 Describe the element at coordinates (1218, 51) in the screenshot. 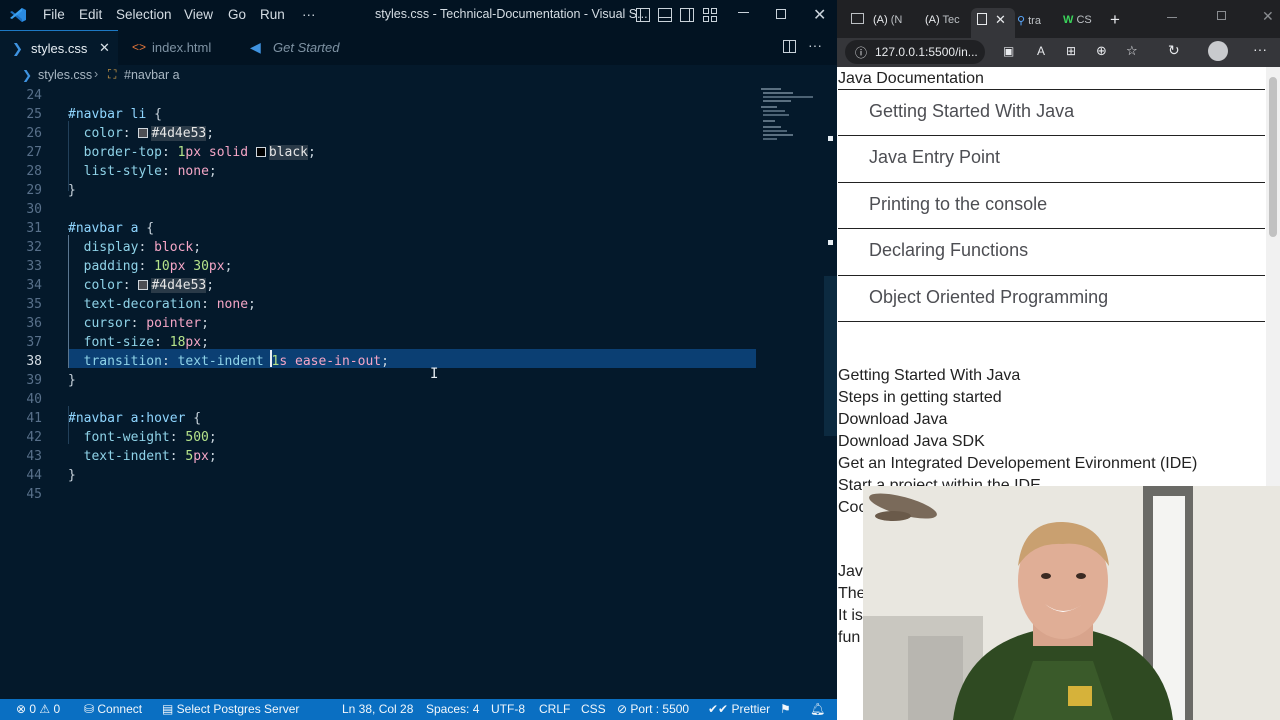

I see `avatar` at that location.